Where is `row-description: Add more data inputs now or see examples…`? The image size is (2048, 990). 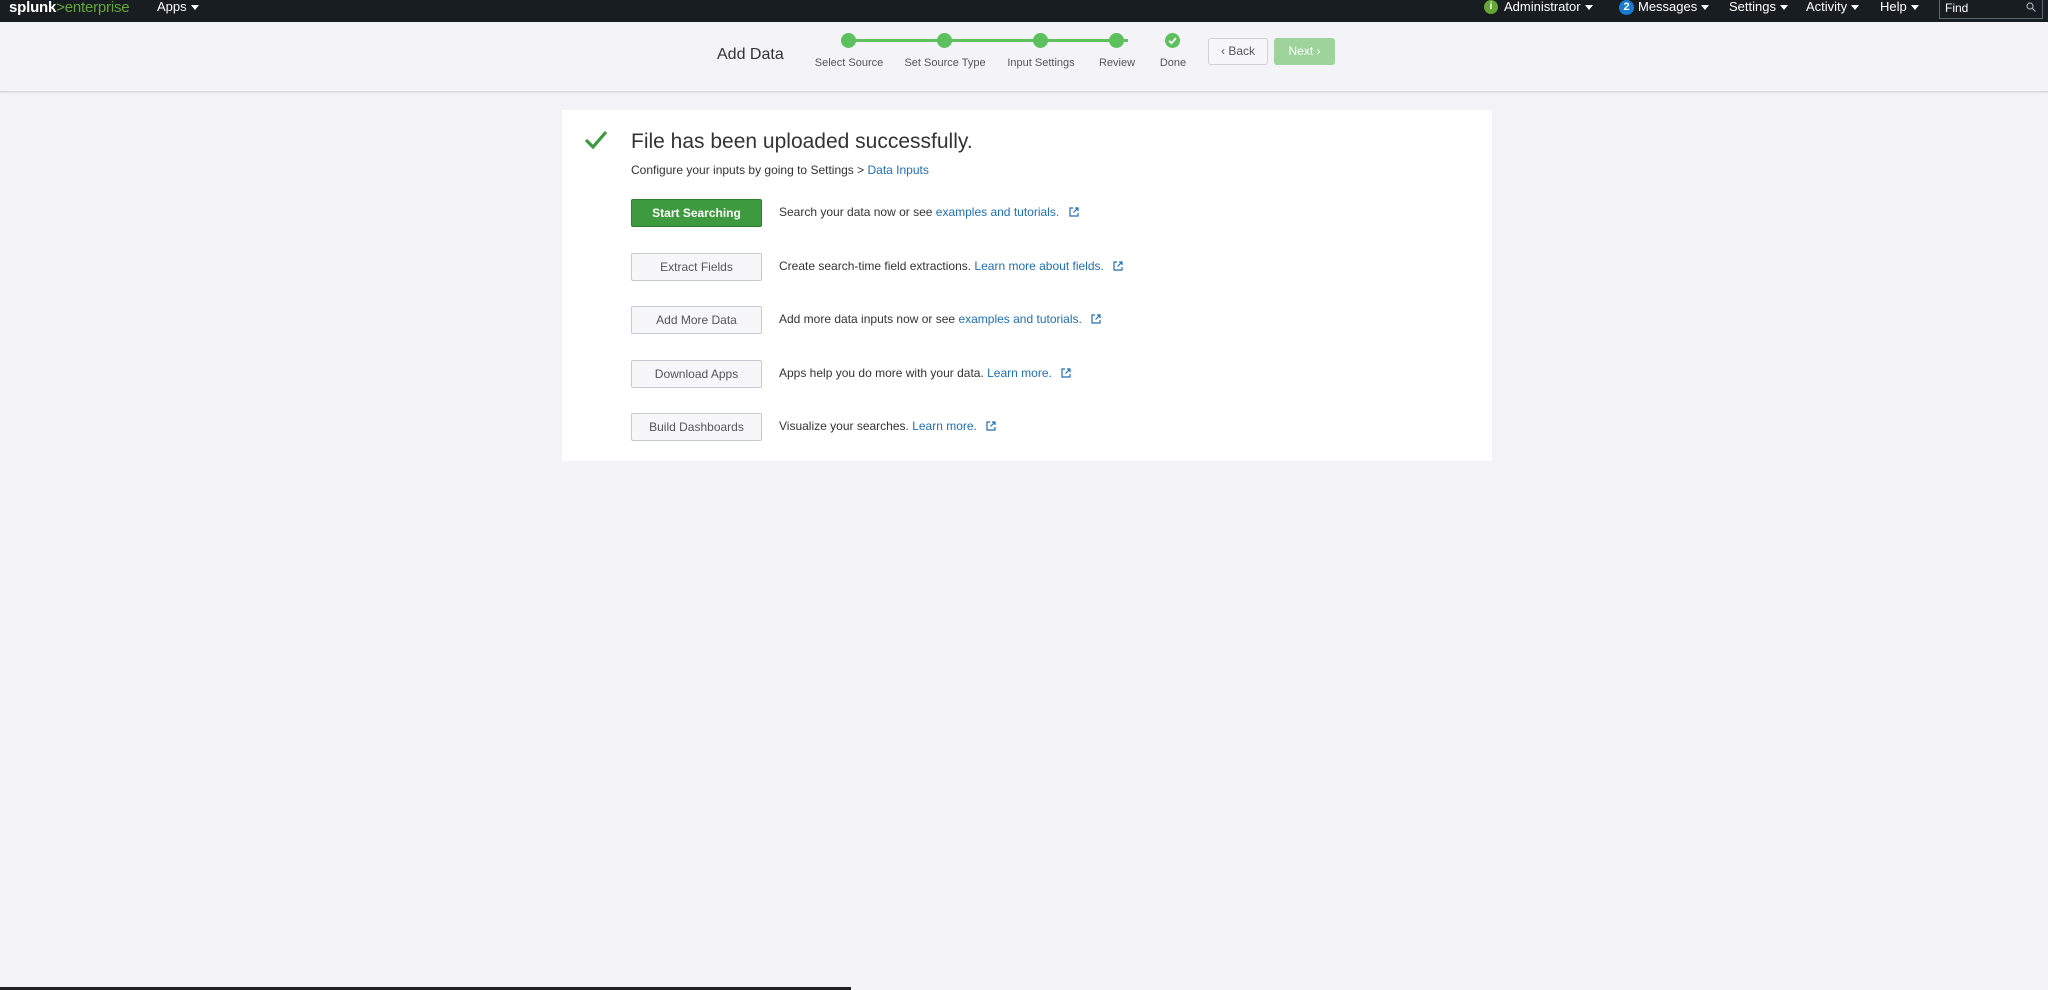
row-description: Add more data inputs now or see examples… is located at coordinates (940, 319).